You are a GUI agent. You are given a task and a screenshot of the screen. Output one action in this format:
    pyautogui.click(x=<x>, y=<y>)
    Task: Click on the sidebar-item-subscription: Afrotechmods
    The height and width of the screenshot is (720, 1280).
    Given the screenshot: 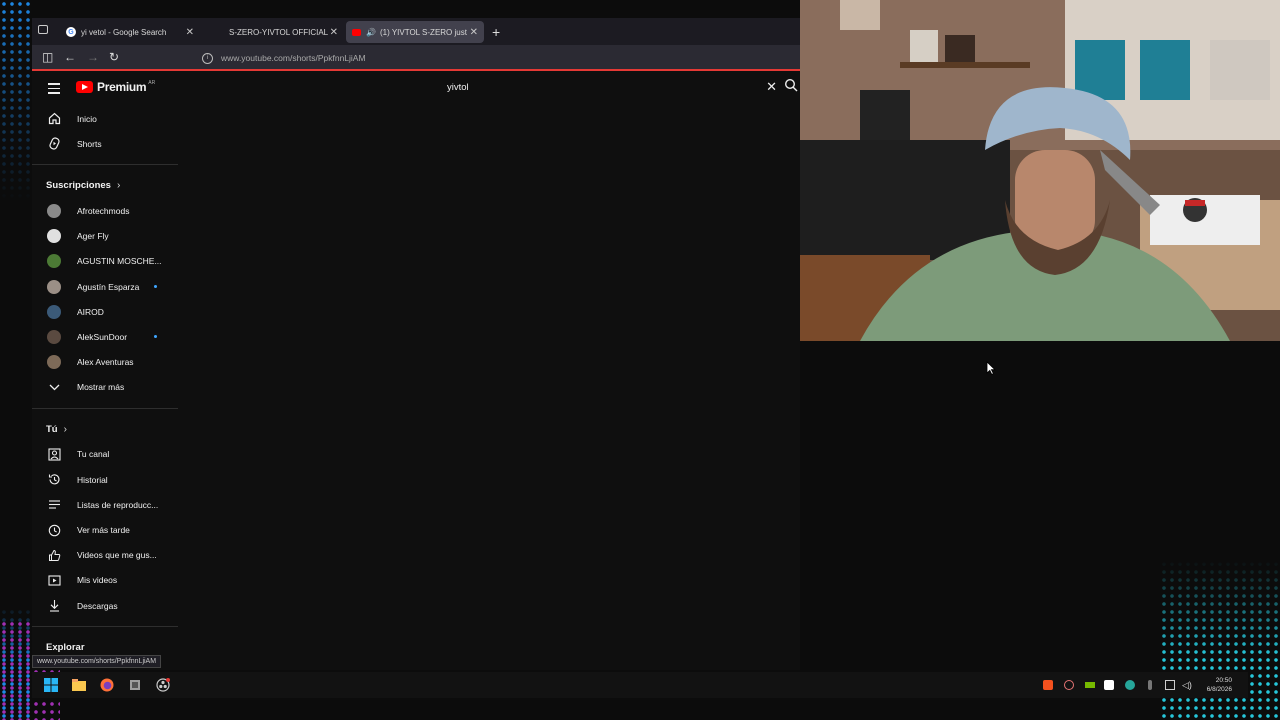 What is the action you would take?
    pyautogui.click(x=105, y=210)
    